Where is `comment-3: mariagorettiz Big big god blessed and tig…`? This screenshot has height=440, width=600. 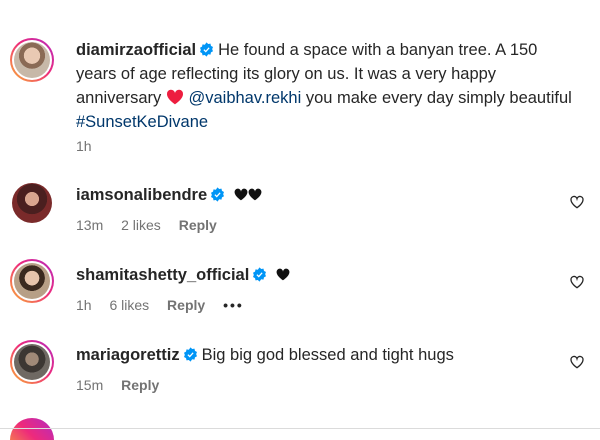 comment-3: mariagorettiz Big big god blessed and tig… is located at coordinates (265, 355).